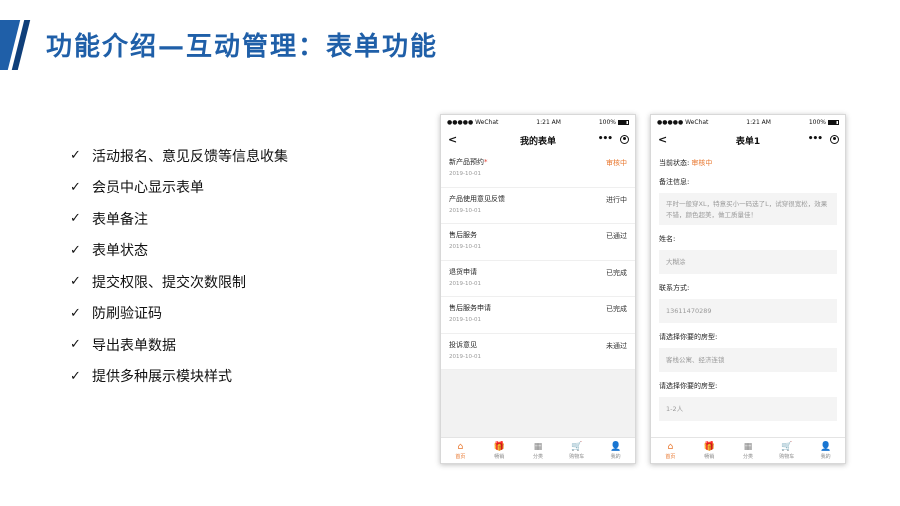 This screenshot has height=506, width=900. What do you see at coordinates (179, 282) in the screenshot?
I see `feature-item: ✓ 提交权限、提交次数限制` at bounding box center [179, 282].